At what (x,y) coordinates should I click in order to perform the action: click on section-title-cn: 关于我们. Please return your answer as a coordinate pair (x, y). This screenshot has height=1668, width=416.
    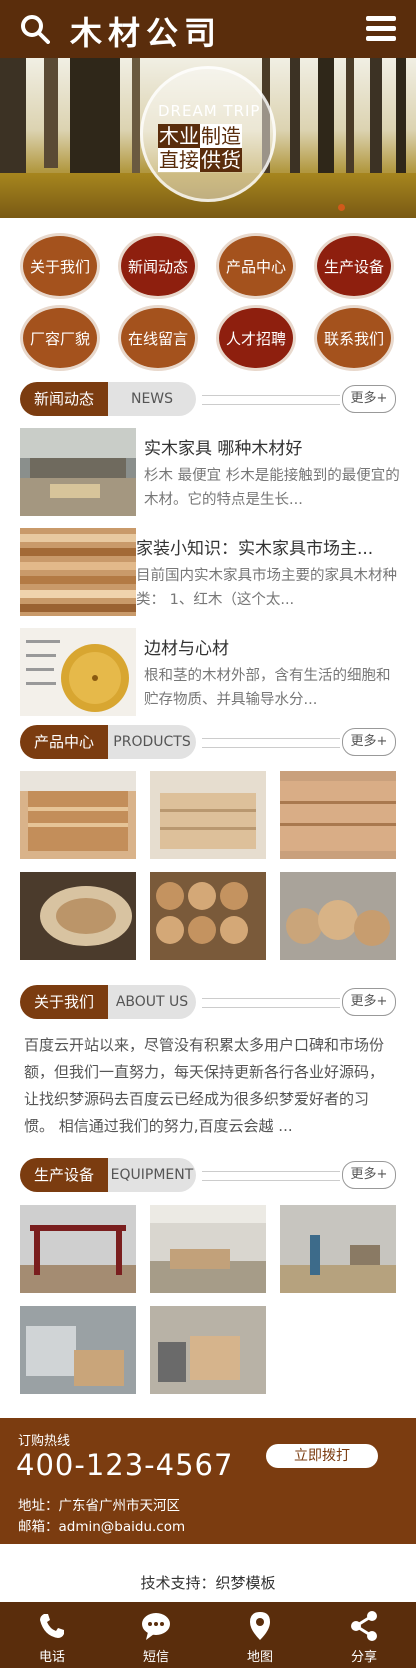
    Looking at the image, I should click on (64, 1002).